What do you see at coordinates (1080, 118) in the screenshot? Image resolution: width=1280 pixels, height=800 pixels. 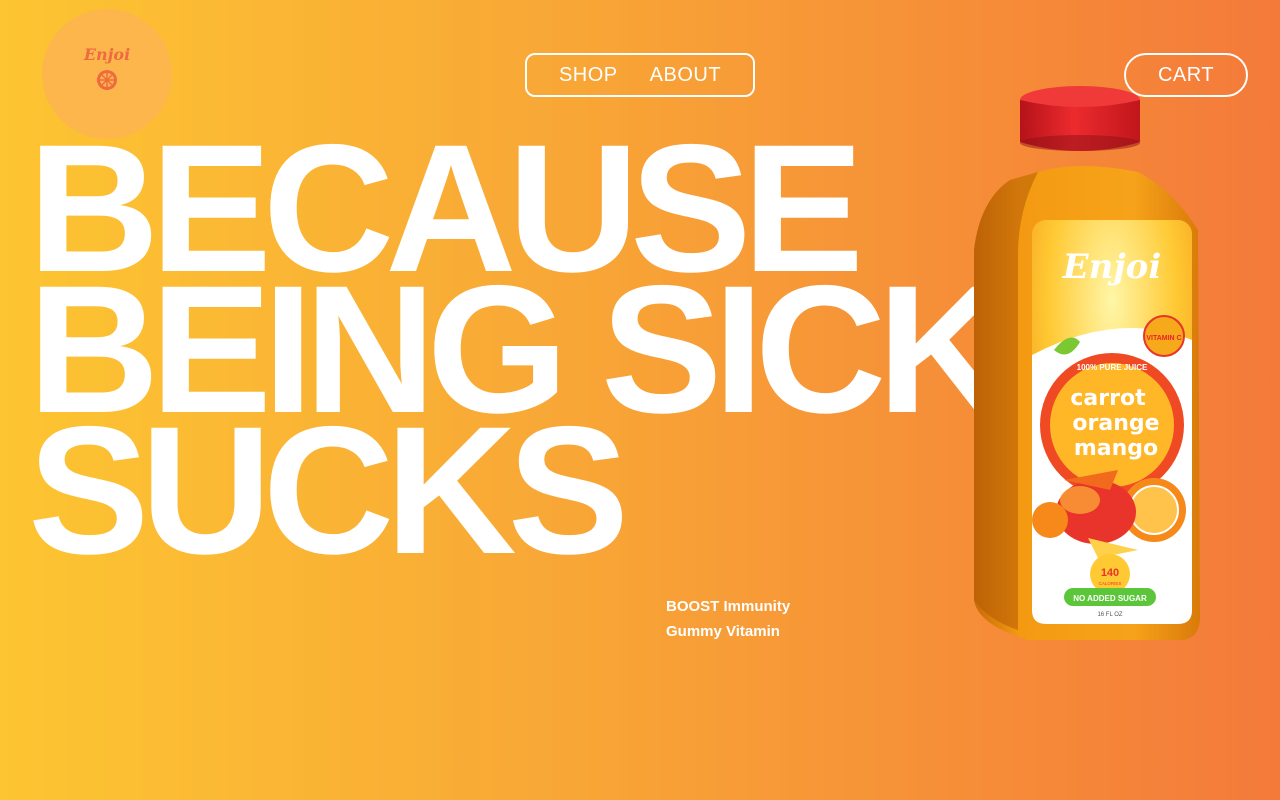 I see `bottle-cap` at bounding box center [1080, 118].